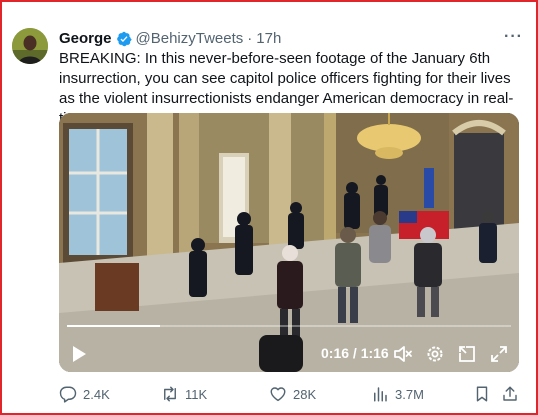 This screenshot has height=415, width=538. I want to click on view-count: 3.7M, so click(409, 394).